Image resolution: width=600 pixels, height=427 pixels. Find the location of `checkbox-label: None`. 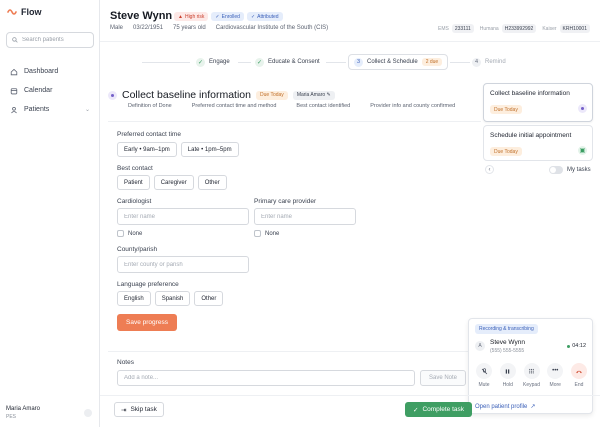

checkbox-label: None is located at coordinates (272, 233).